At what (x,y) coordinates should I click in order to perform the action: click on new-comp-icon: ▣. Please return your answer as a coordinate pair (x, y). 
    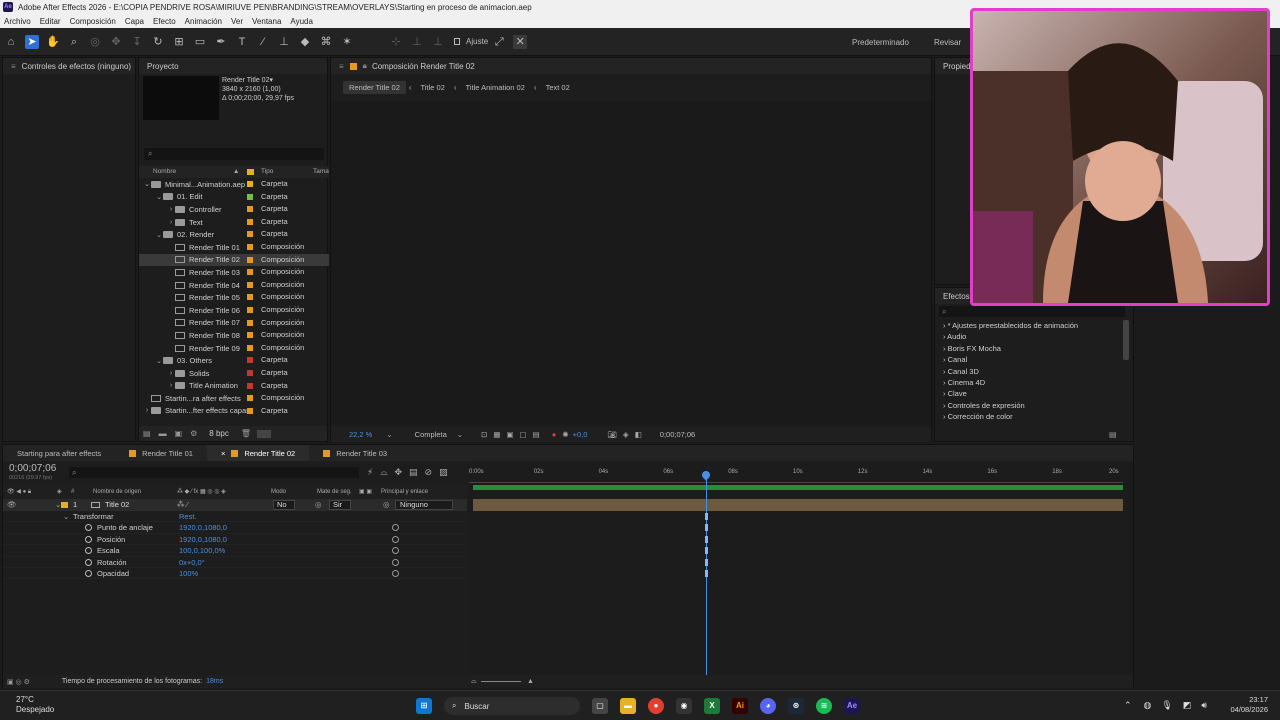
    Looking at the image, I should click on (179, 433).